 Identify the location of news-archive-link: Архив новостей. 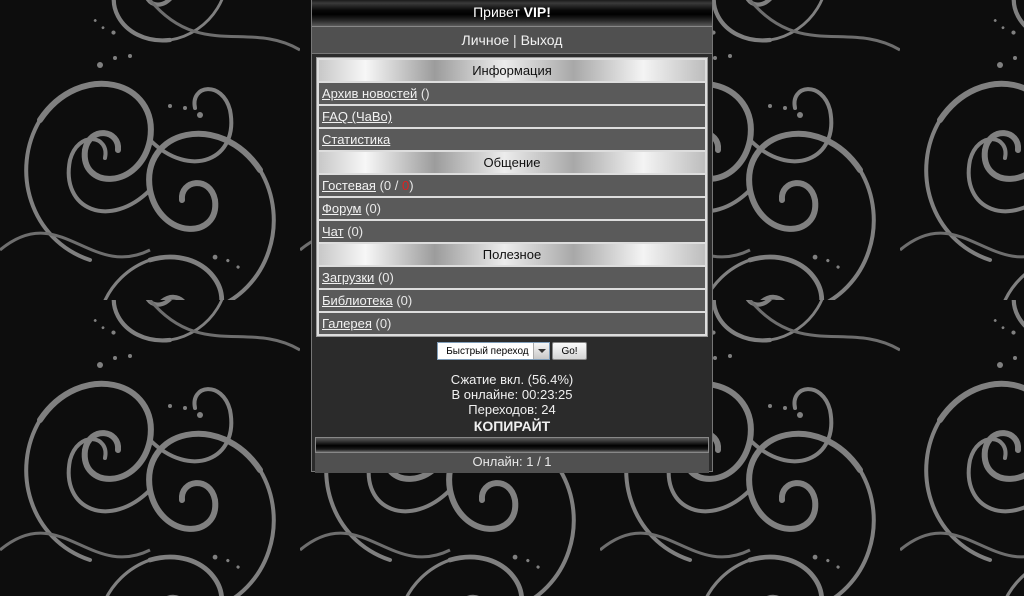
(369, 93).